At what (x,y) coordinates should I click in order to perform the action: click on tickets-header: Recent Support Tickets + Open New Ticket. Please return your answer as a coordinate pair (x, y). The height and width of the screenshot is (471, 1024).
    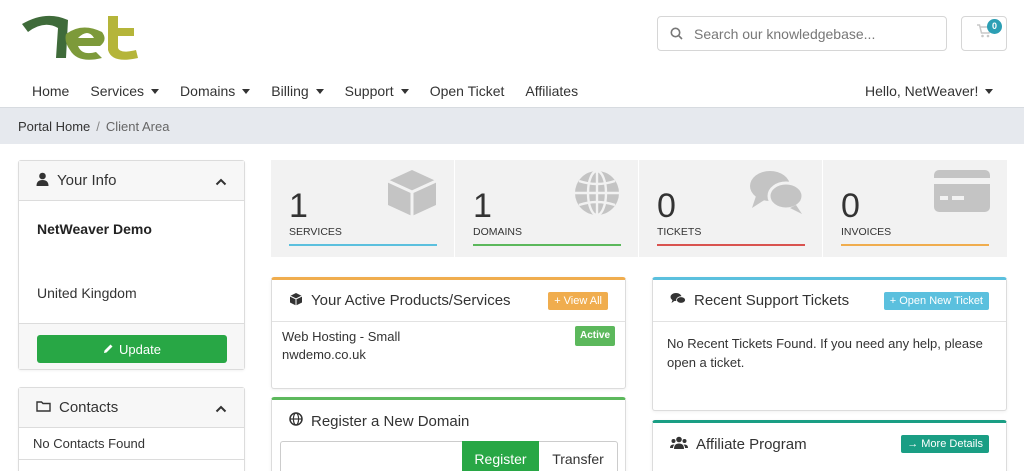
    Looking at the image, I should click on (829, 301).